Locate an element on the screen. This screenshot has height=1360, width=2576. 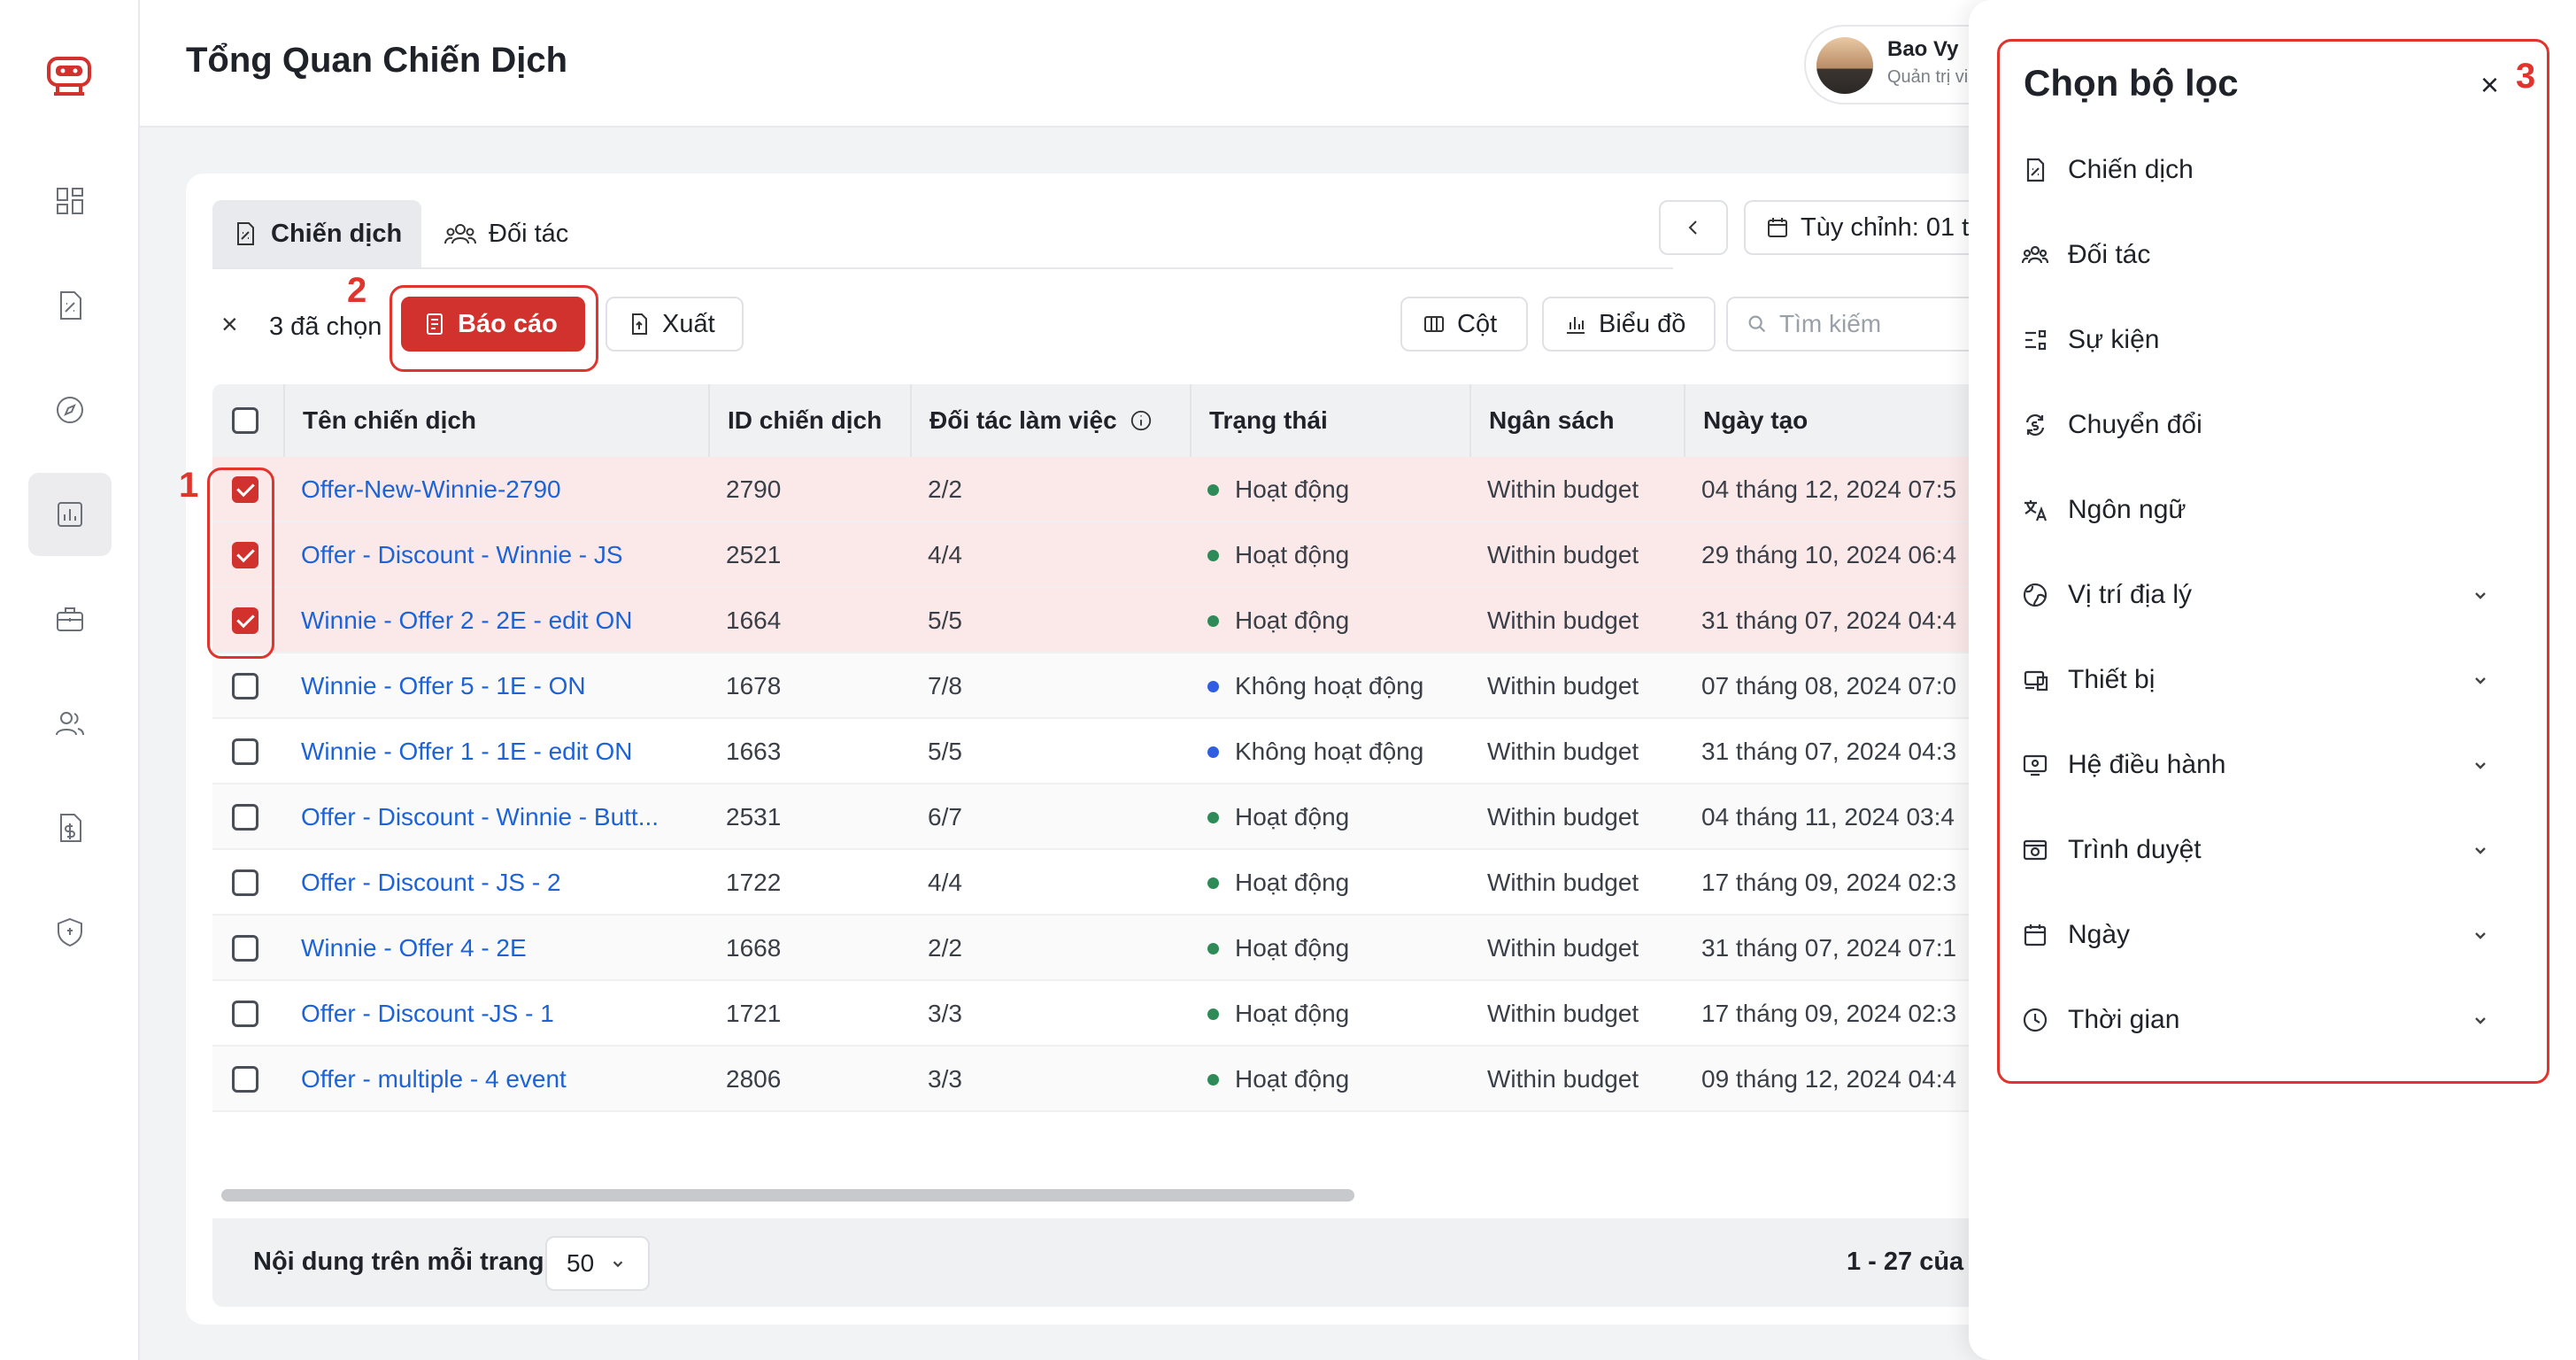
filter-item: Chuyển đổi is located at coordinates (2256, 425).